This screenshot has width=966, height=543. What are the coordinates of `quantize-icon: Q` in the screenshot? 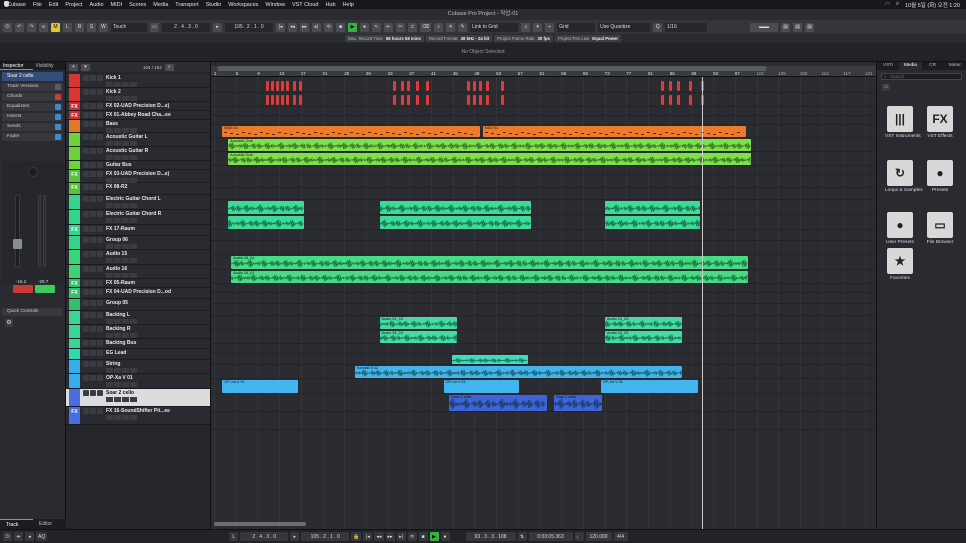 It's located at (658, 27).